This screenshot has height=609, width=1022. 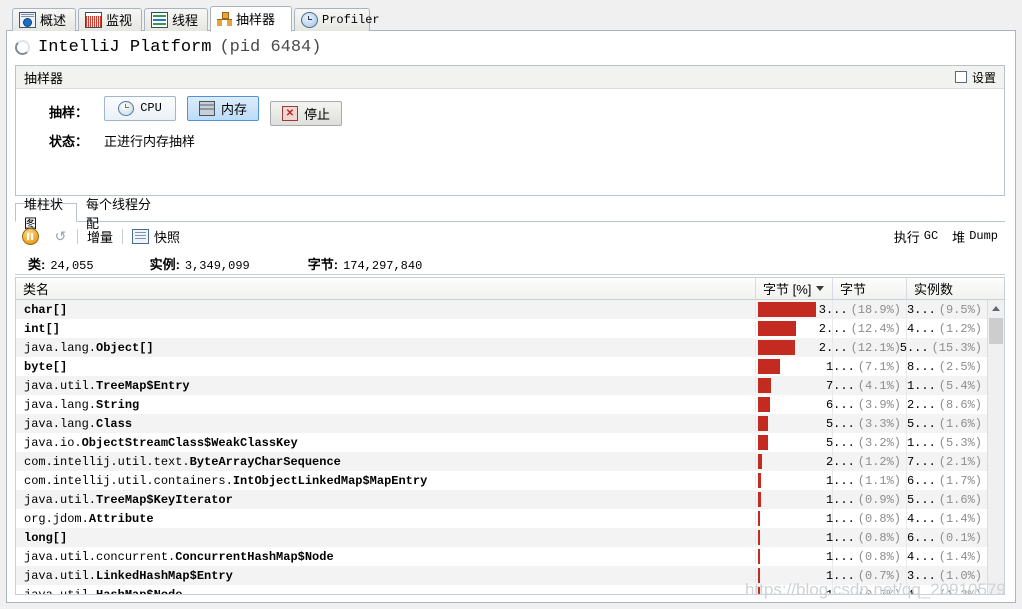 What do you see at coordinates (100, 236) in the screenshot?
I see `delta-button: 增量` at bounding box center [100, 236].